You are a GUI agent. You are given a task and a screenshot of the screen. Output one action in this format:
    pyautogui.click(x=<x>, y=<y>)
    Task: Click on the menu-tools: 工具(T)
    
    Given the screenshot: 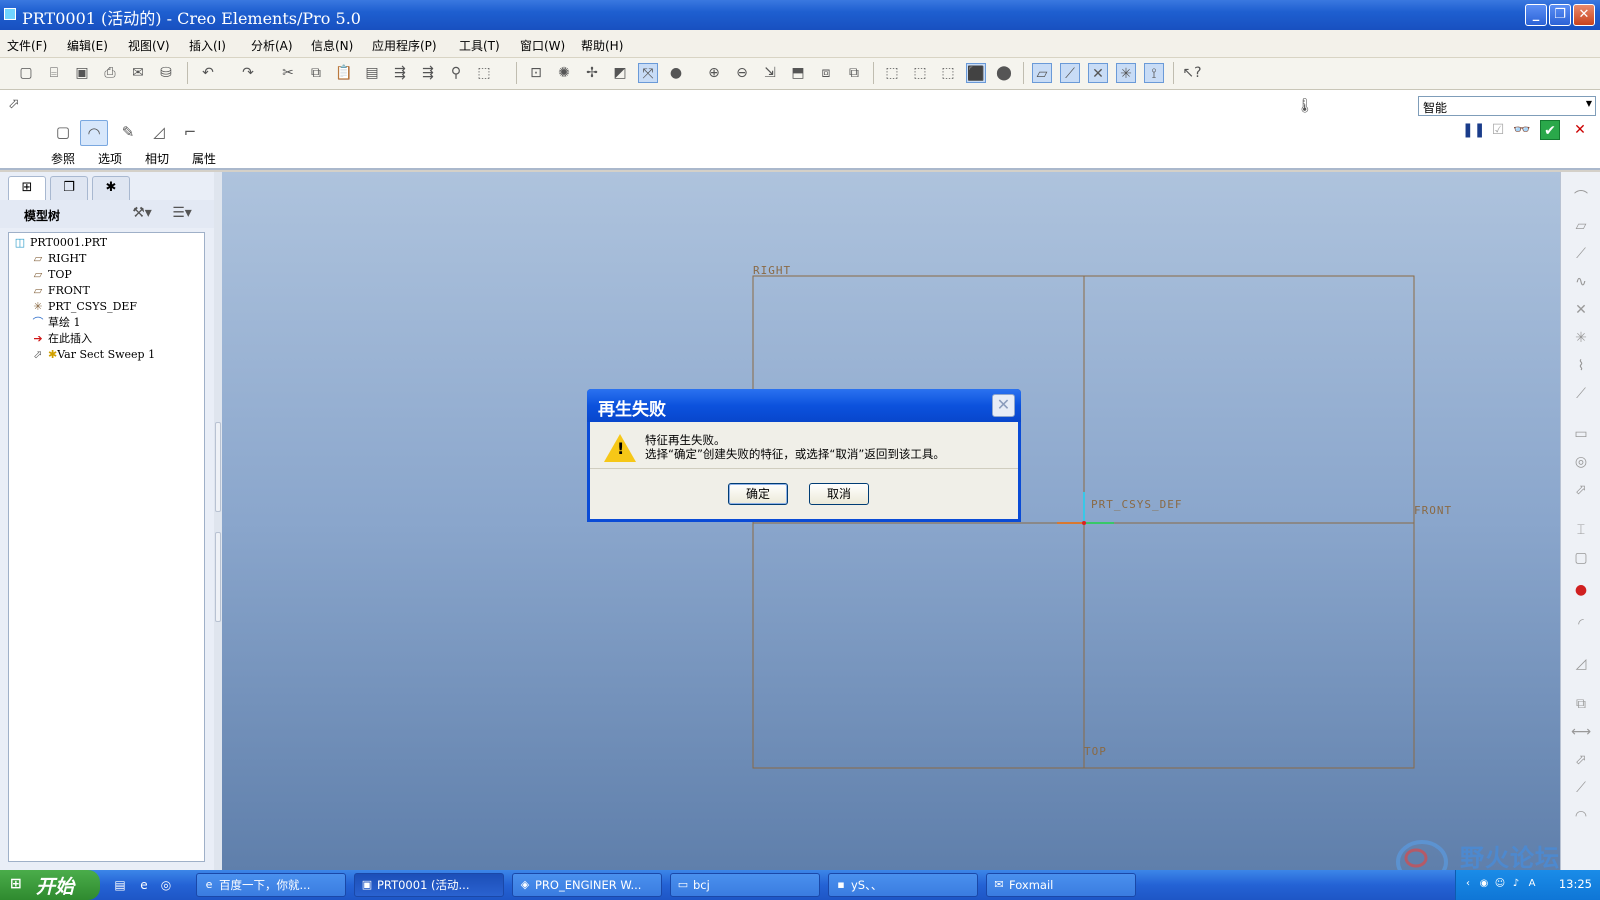 What is the action you would take?
    pyautogui.click(x=479, y=45)
    